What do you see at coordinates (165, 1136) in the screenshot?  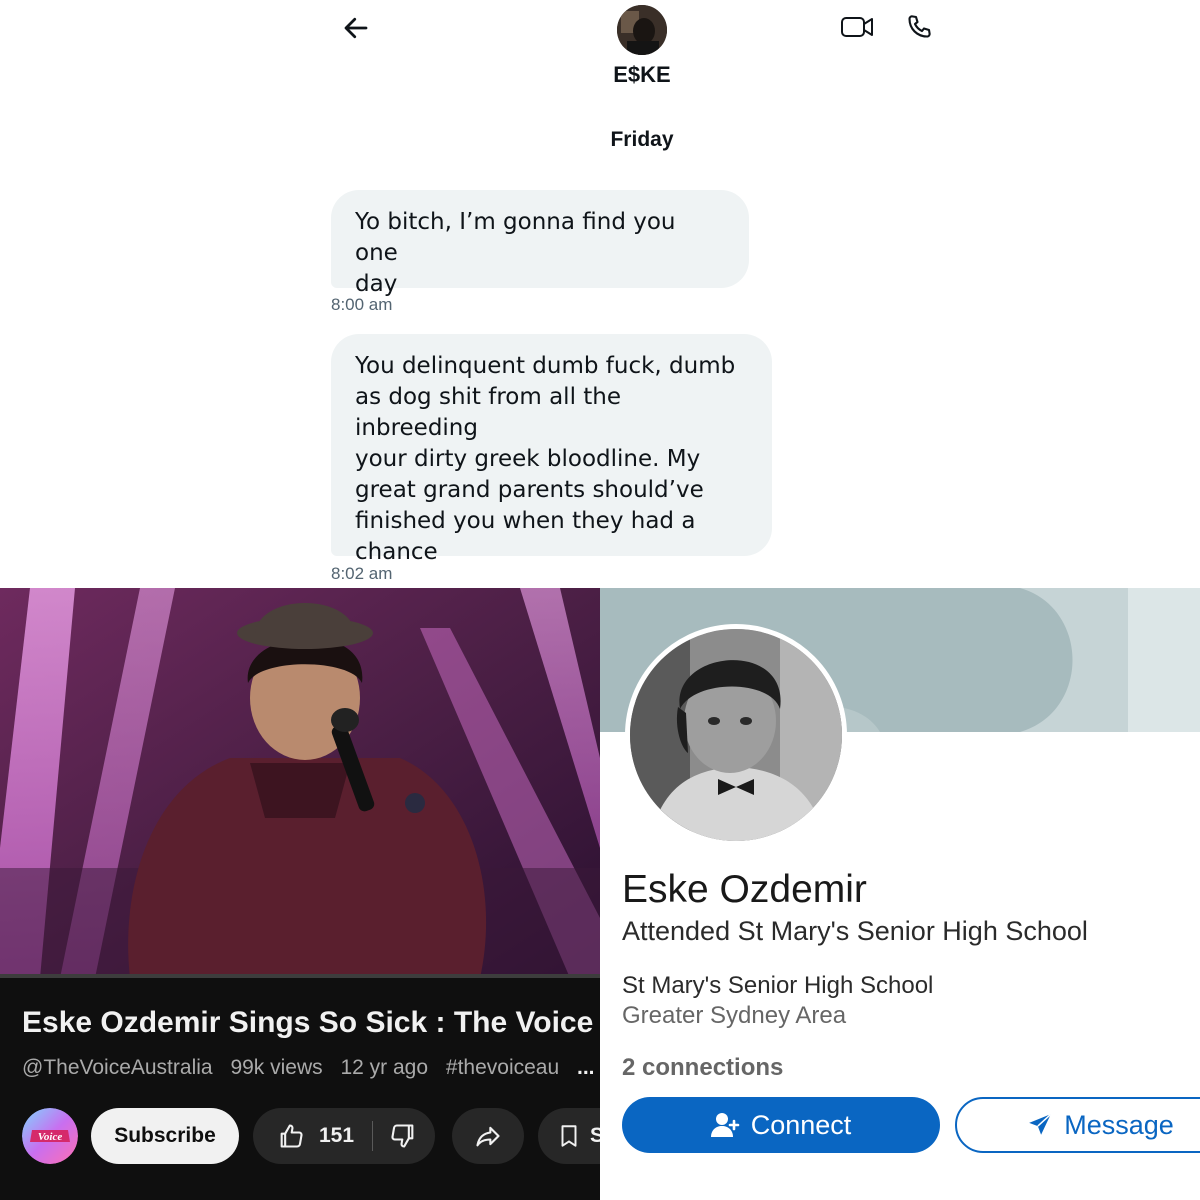 I see `subscribe-button: Subscribe` at bounding box center [165, 1136].